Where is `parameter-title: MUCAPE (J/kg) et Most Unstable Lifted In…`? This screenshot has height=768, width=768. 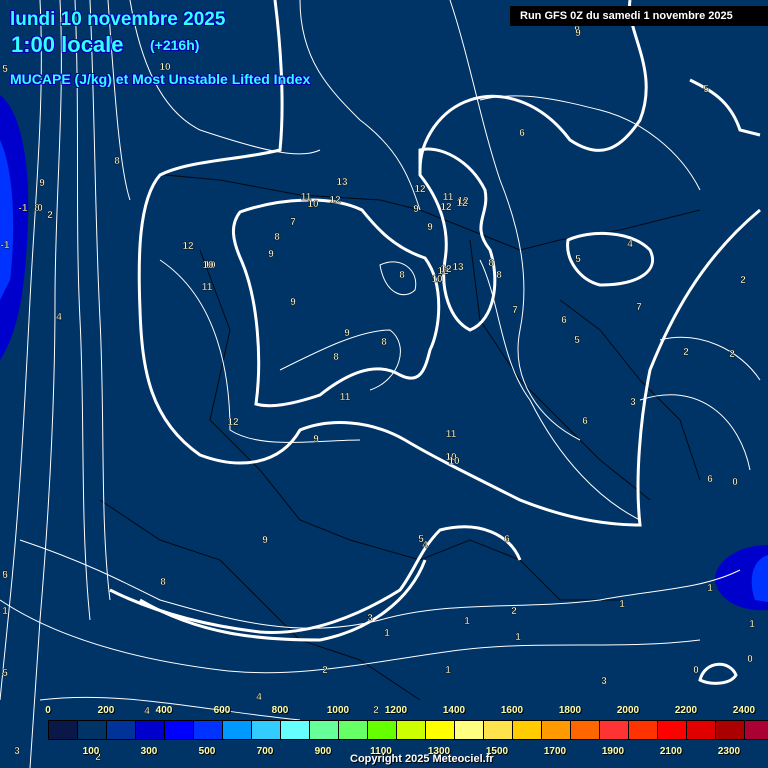 parameter-title: MUCAPE (J/kg) et Most Unstable Lifted In… is located at coordinates (160, 79).